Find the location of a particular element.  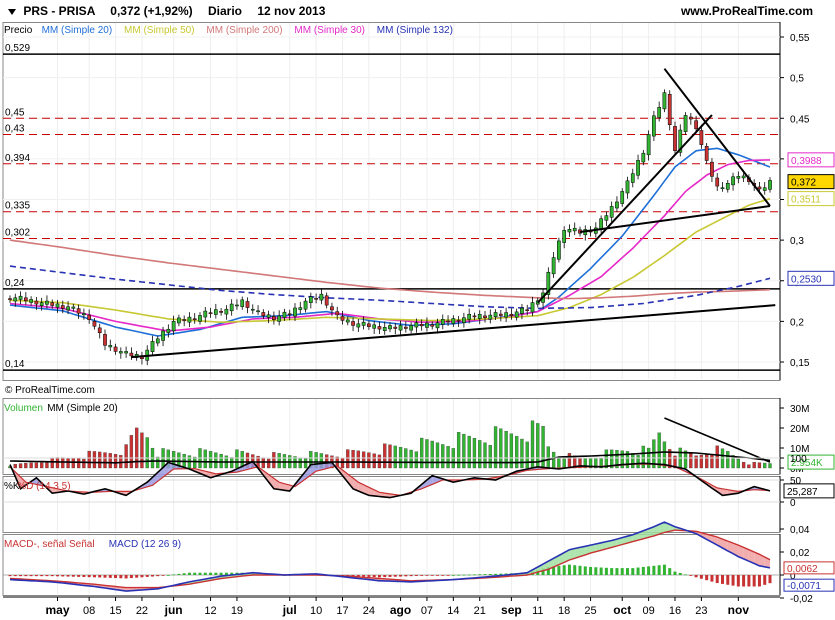

x-tick-label: nov is located at coordinates (739, 610).